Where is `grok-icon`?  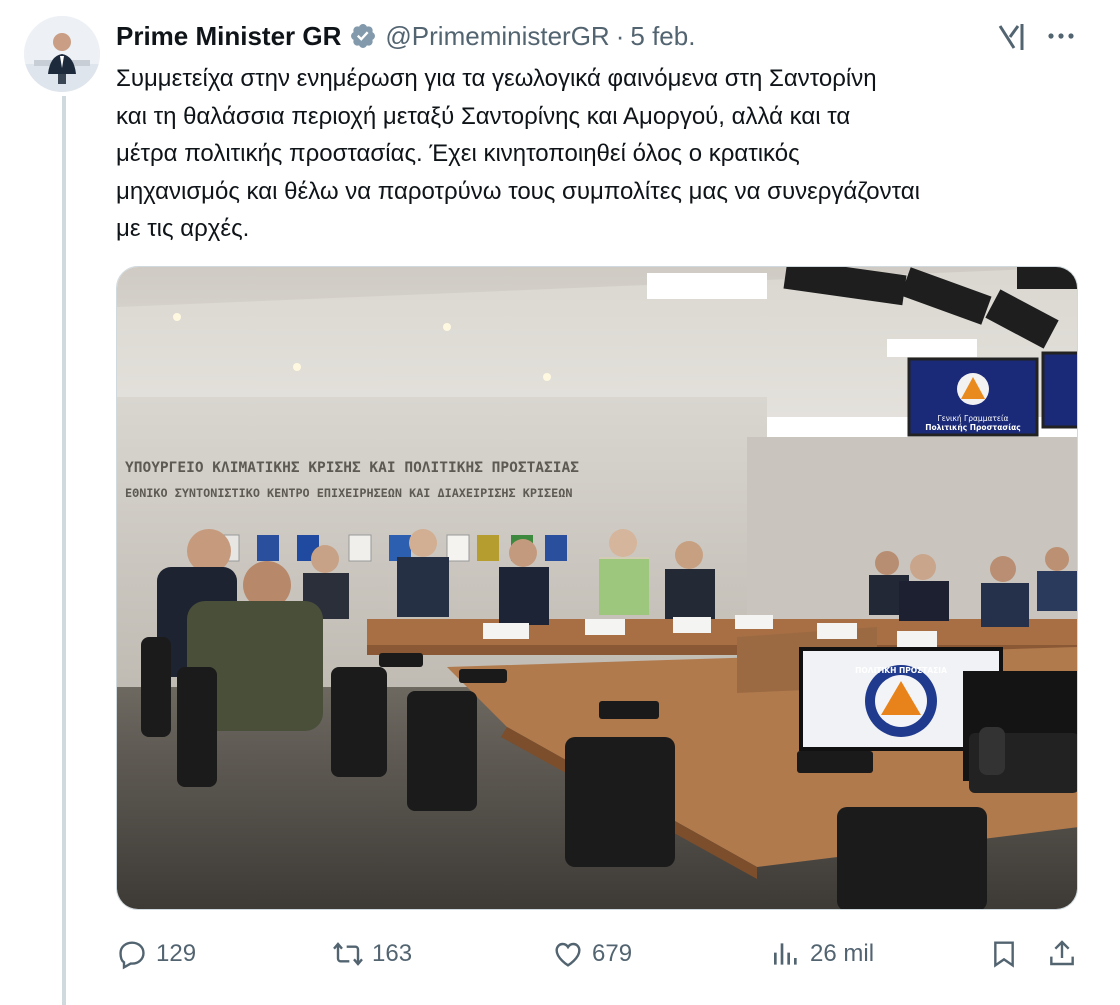
grok-icon is located at coordinates (1011, 37).